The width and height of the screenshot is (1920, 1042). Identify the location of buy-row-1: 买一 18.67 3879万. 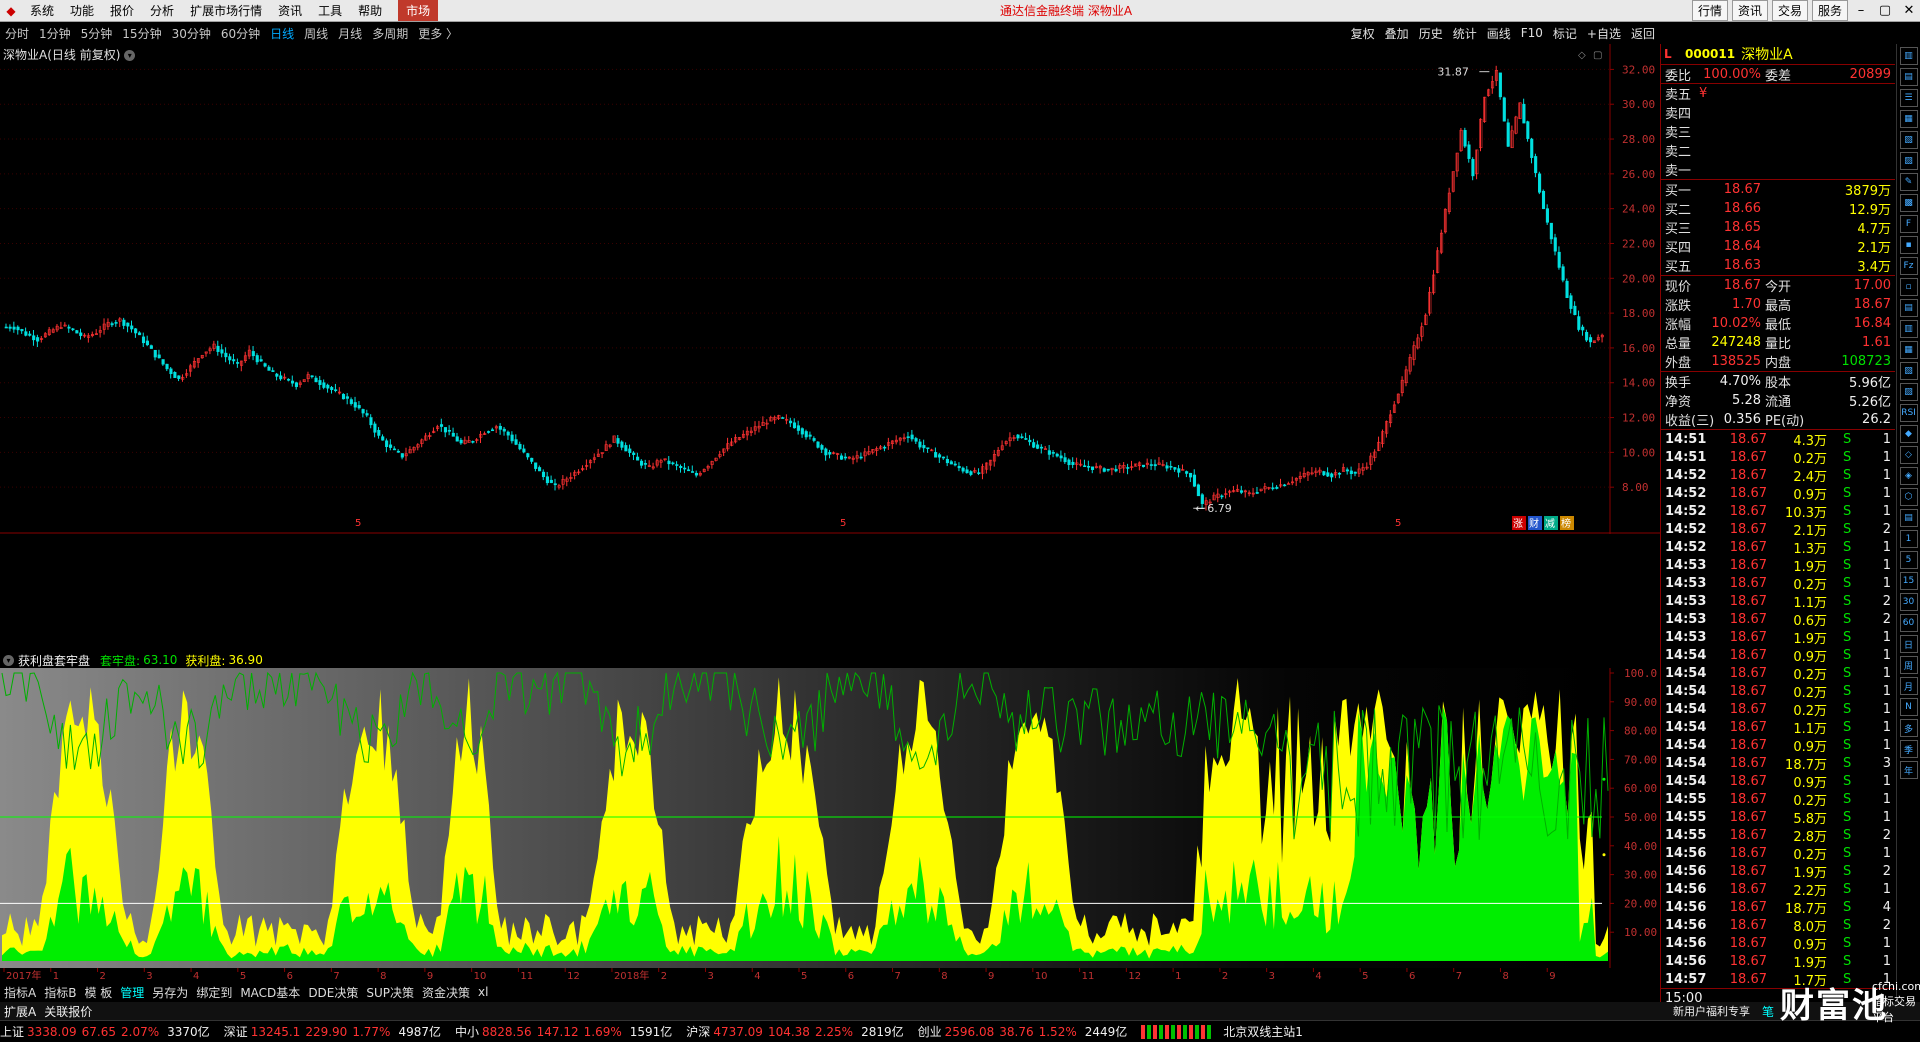
(1778, 189).